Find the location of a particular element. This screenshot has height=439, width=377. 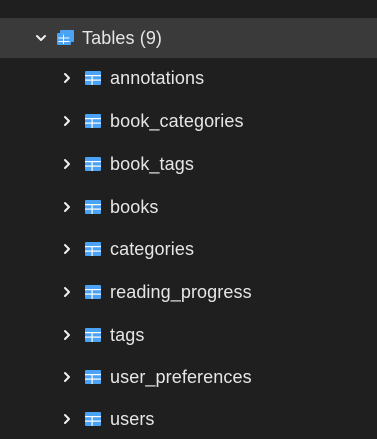

table-label: reading_progress is located at coordinates (181, 291).